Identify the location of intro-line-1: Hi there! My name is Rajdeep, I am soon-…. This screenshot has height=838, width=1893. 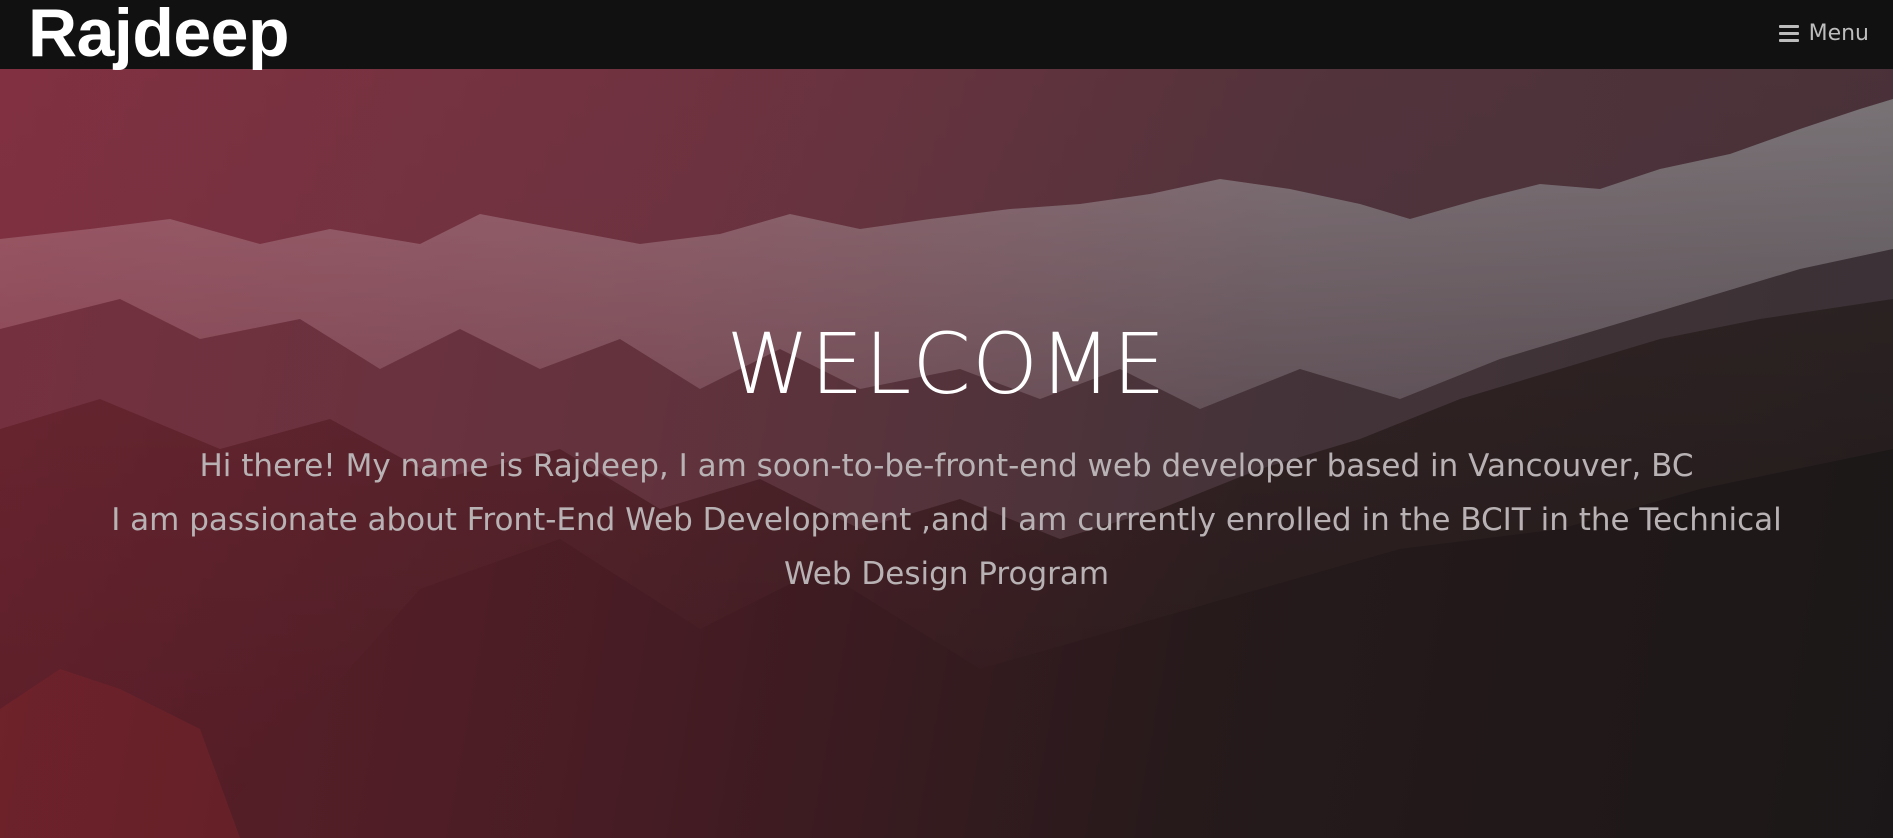
(946, 466).